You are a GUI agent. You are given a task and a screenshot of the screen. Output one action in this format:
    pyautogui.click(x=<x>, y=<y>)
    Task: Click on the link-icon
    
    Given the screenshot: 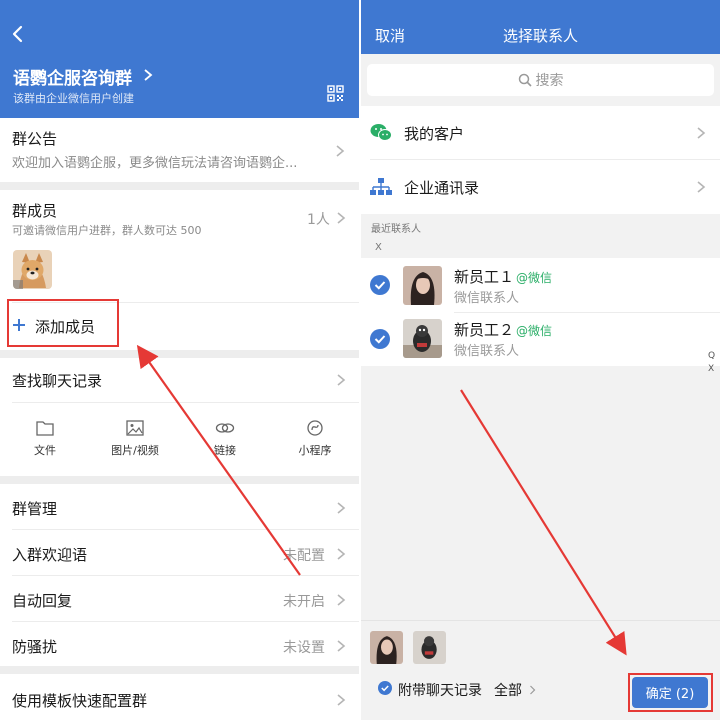 What is the action you would take?
    pyautogui.click(x=225, y=428)
    